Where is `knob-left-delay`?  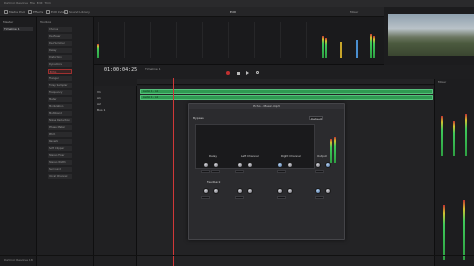 knob-left-delay is located at coordinates (240, 165).